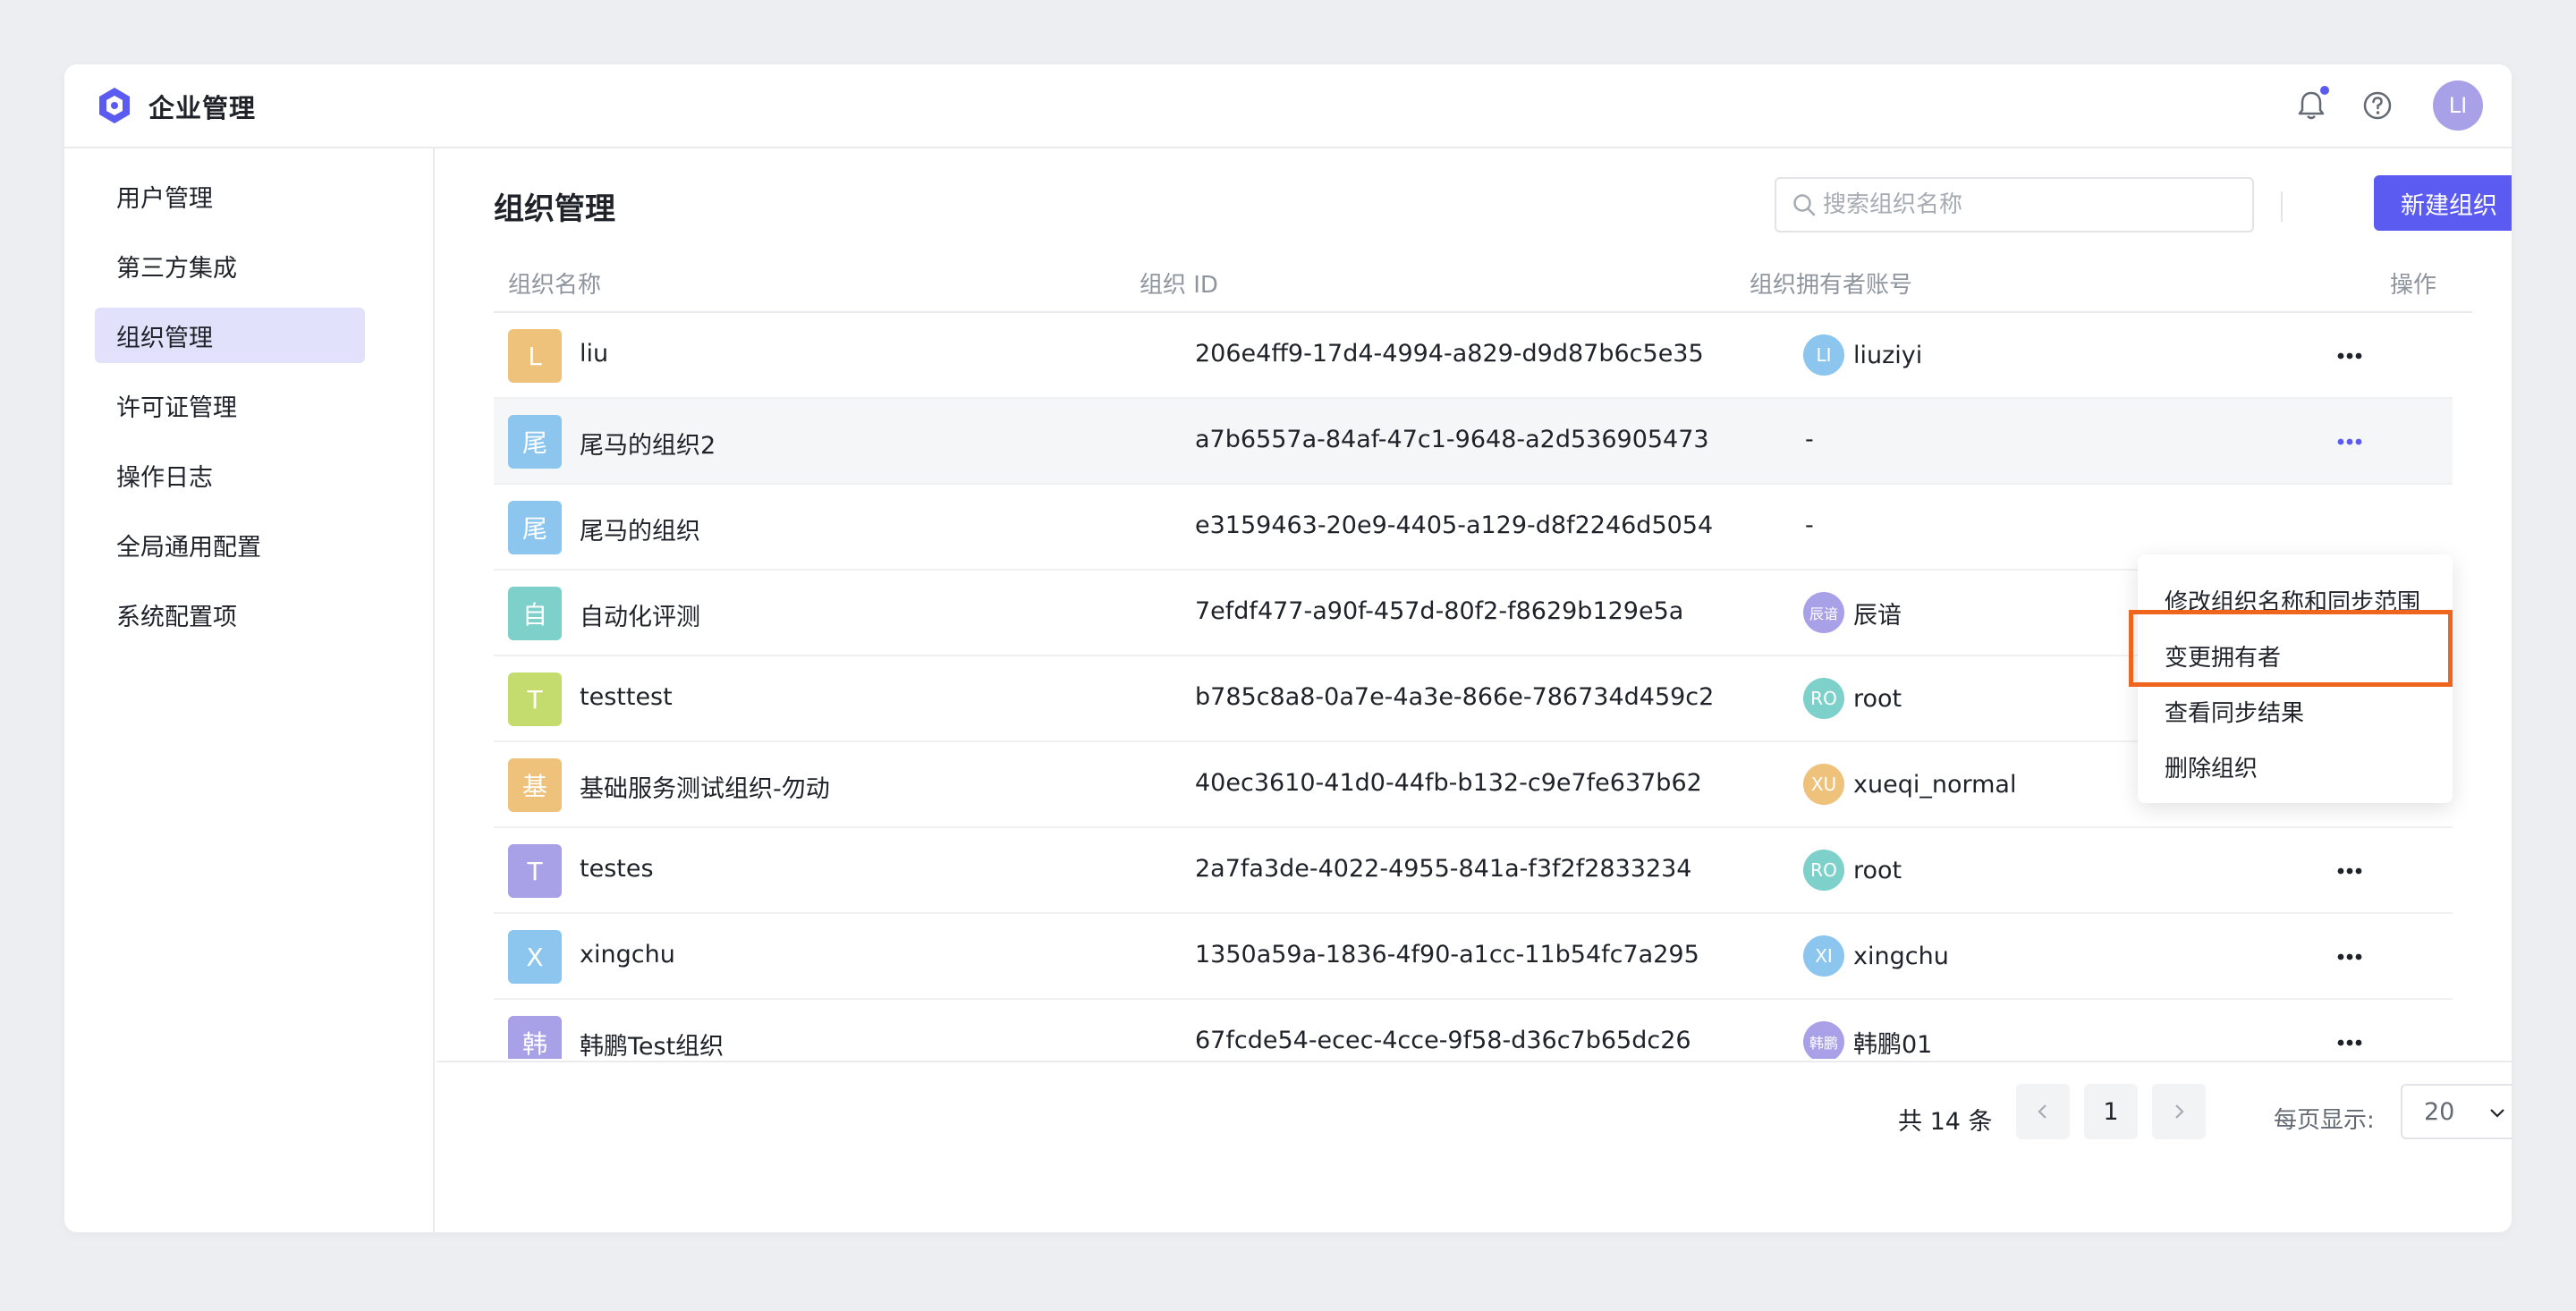  Describe the element at coordinates (1449, 354) in the screenshot. I see `org-id: 206e4ff9-17d4-4994-a829-d9d87b6c5e35` at that location.